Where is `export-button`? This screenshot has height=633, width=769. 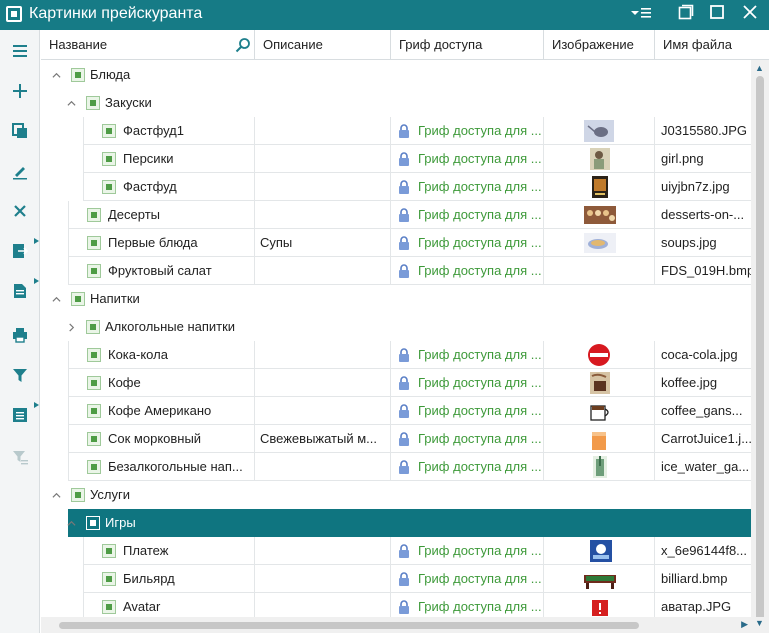 export-button is located at coordinates (20, 251).